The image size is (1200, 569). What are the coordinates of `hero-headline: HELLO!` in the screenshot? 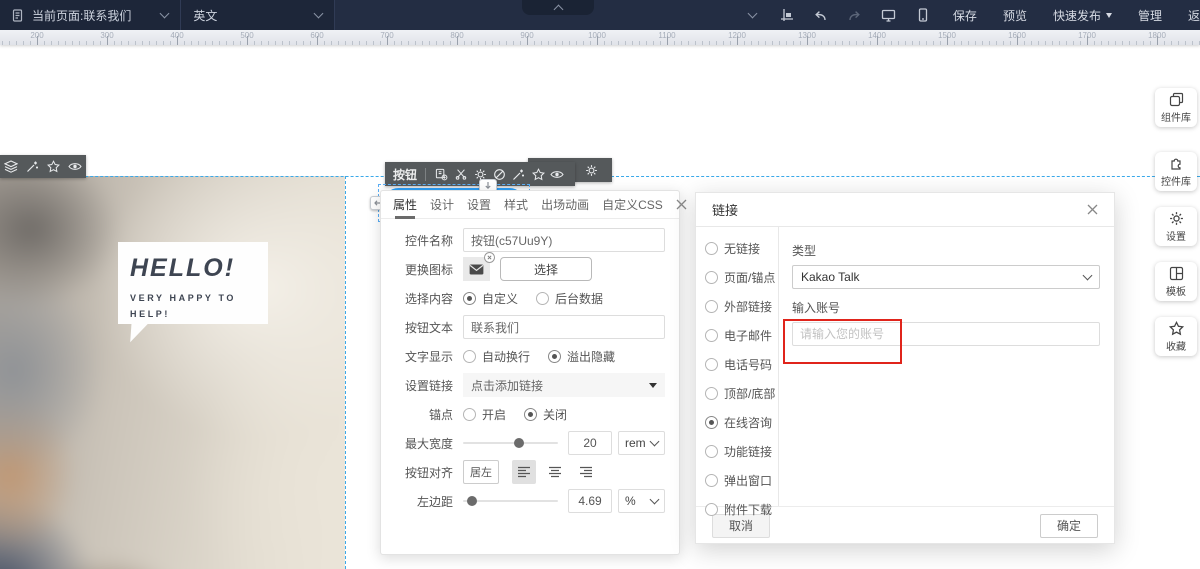 It's located at (183, 268).